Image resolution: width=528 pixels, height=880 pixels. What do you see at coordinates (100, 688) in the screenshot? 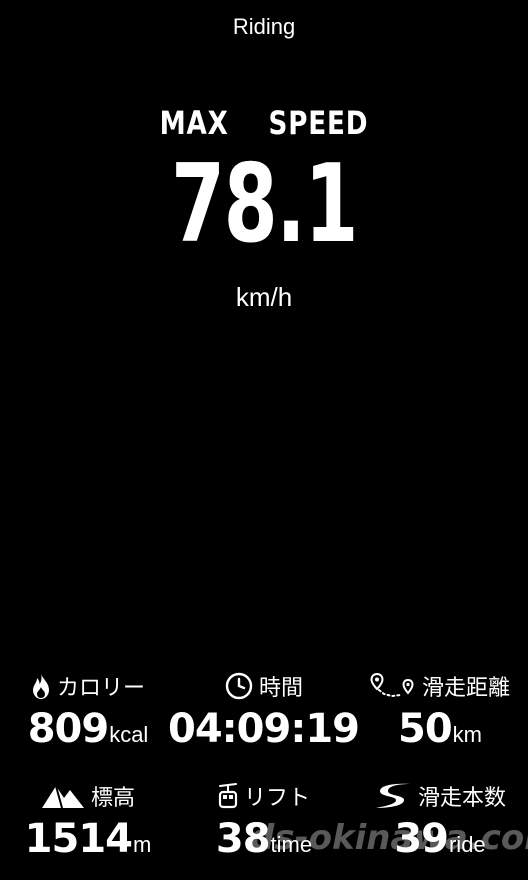
I see `stat-calories-label: カロリー` at bounding box center [100, 688].